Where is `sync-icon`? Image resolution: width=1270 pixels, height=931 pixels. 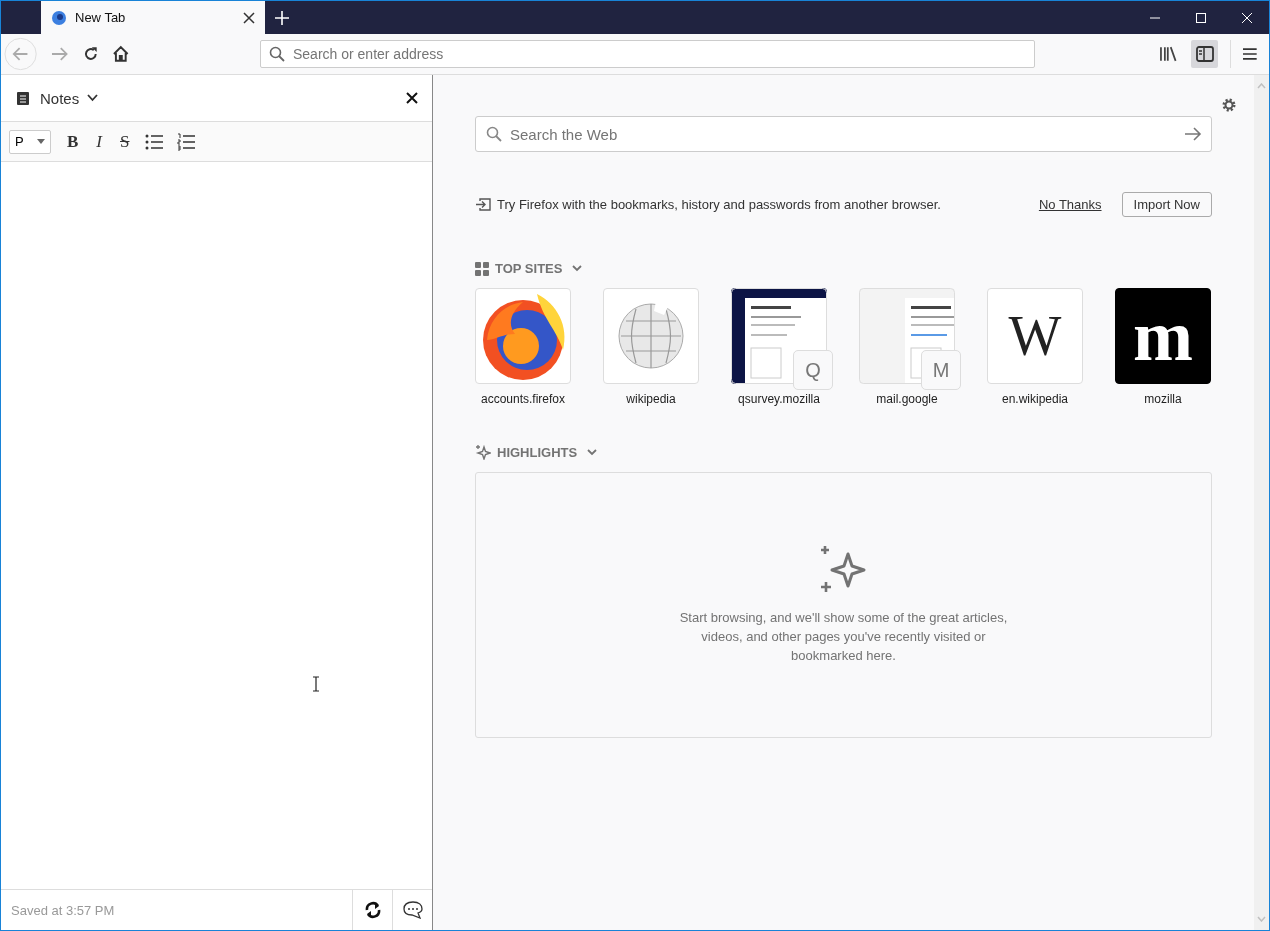
sync-icon is located at coordinates (372, 910).